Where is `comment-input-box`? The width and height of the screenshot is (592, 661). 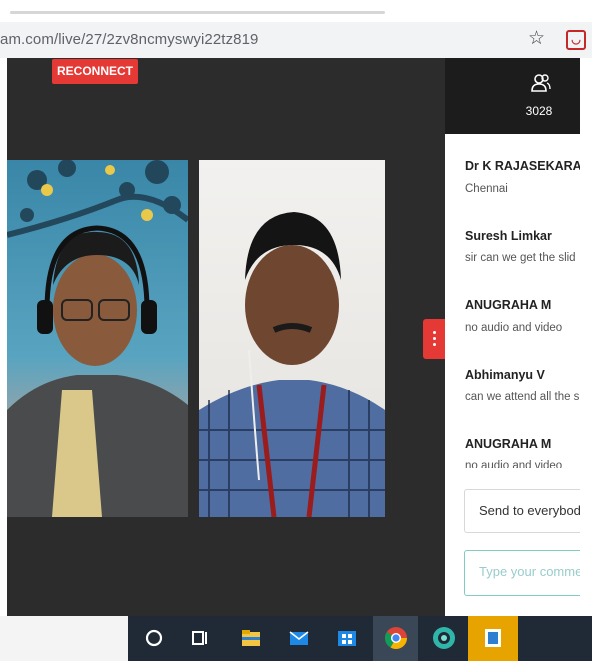
comment-input-box is located at coordinates (525, 573).